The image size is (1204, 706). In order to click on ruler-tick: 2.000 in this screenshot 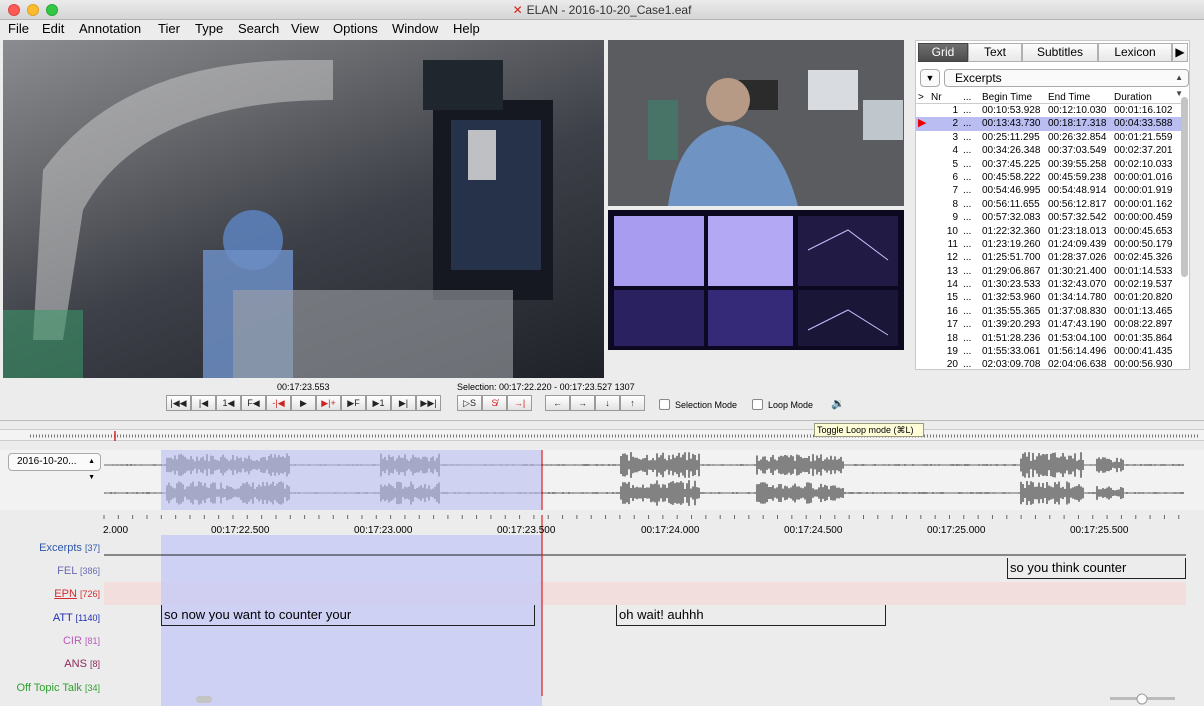, I will do `click(116, 530)`.